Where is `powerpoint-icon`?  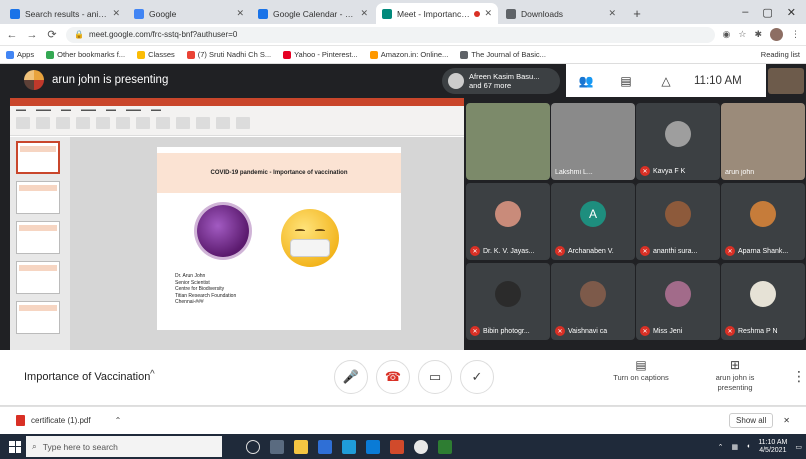
powerpoint-icon is located at coordinates (397, 446).